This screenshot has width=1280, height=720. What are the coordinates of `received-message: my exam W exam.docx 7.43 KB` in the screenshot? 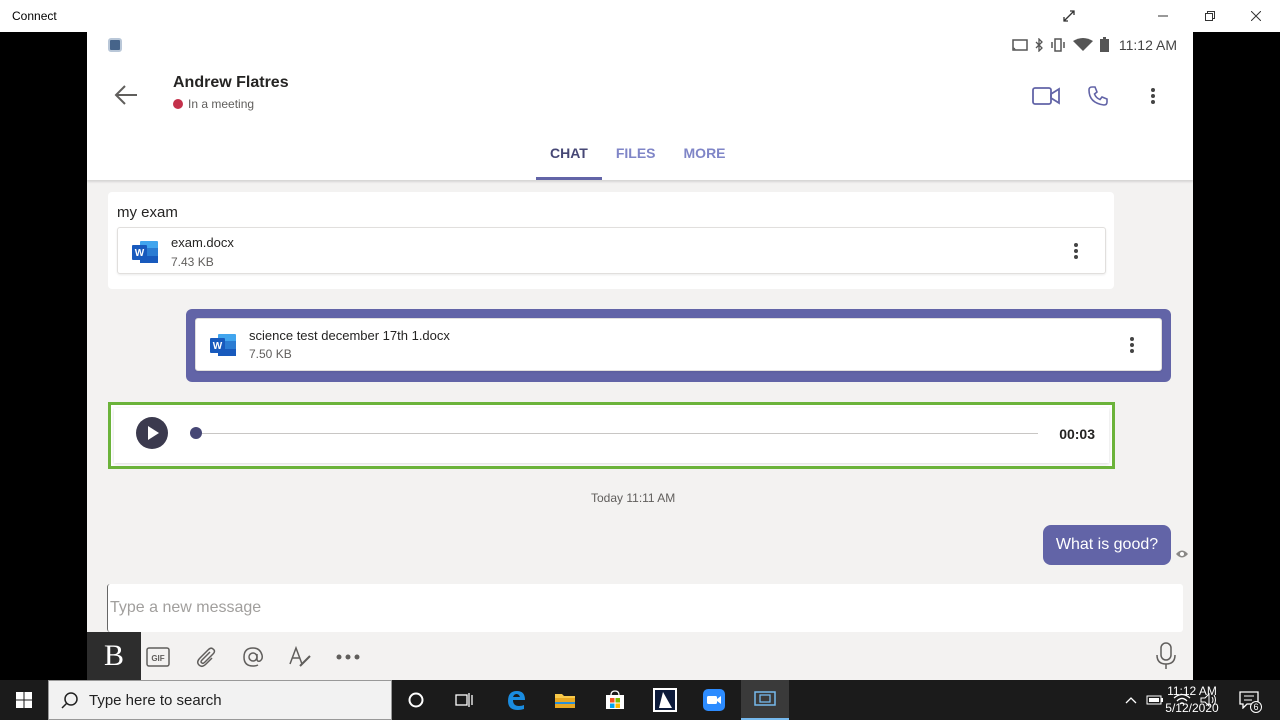 It's located at (611, 240).